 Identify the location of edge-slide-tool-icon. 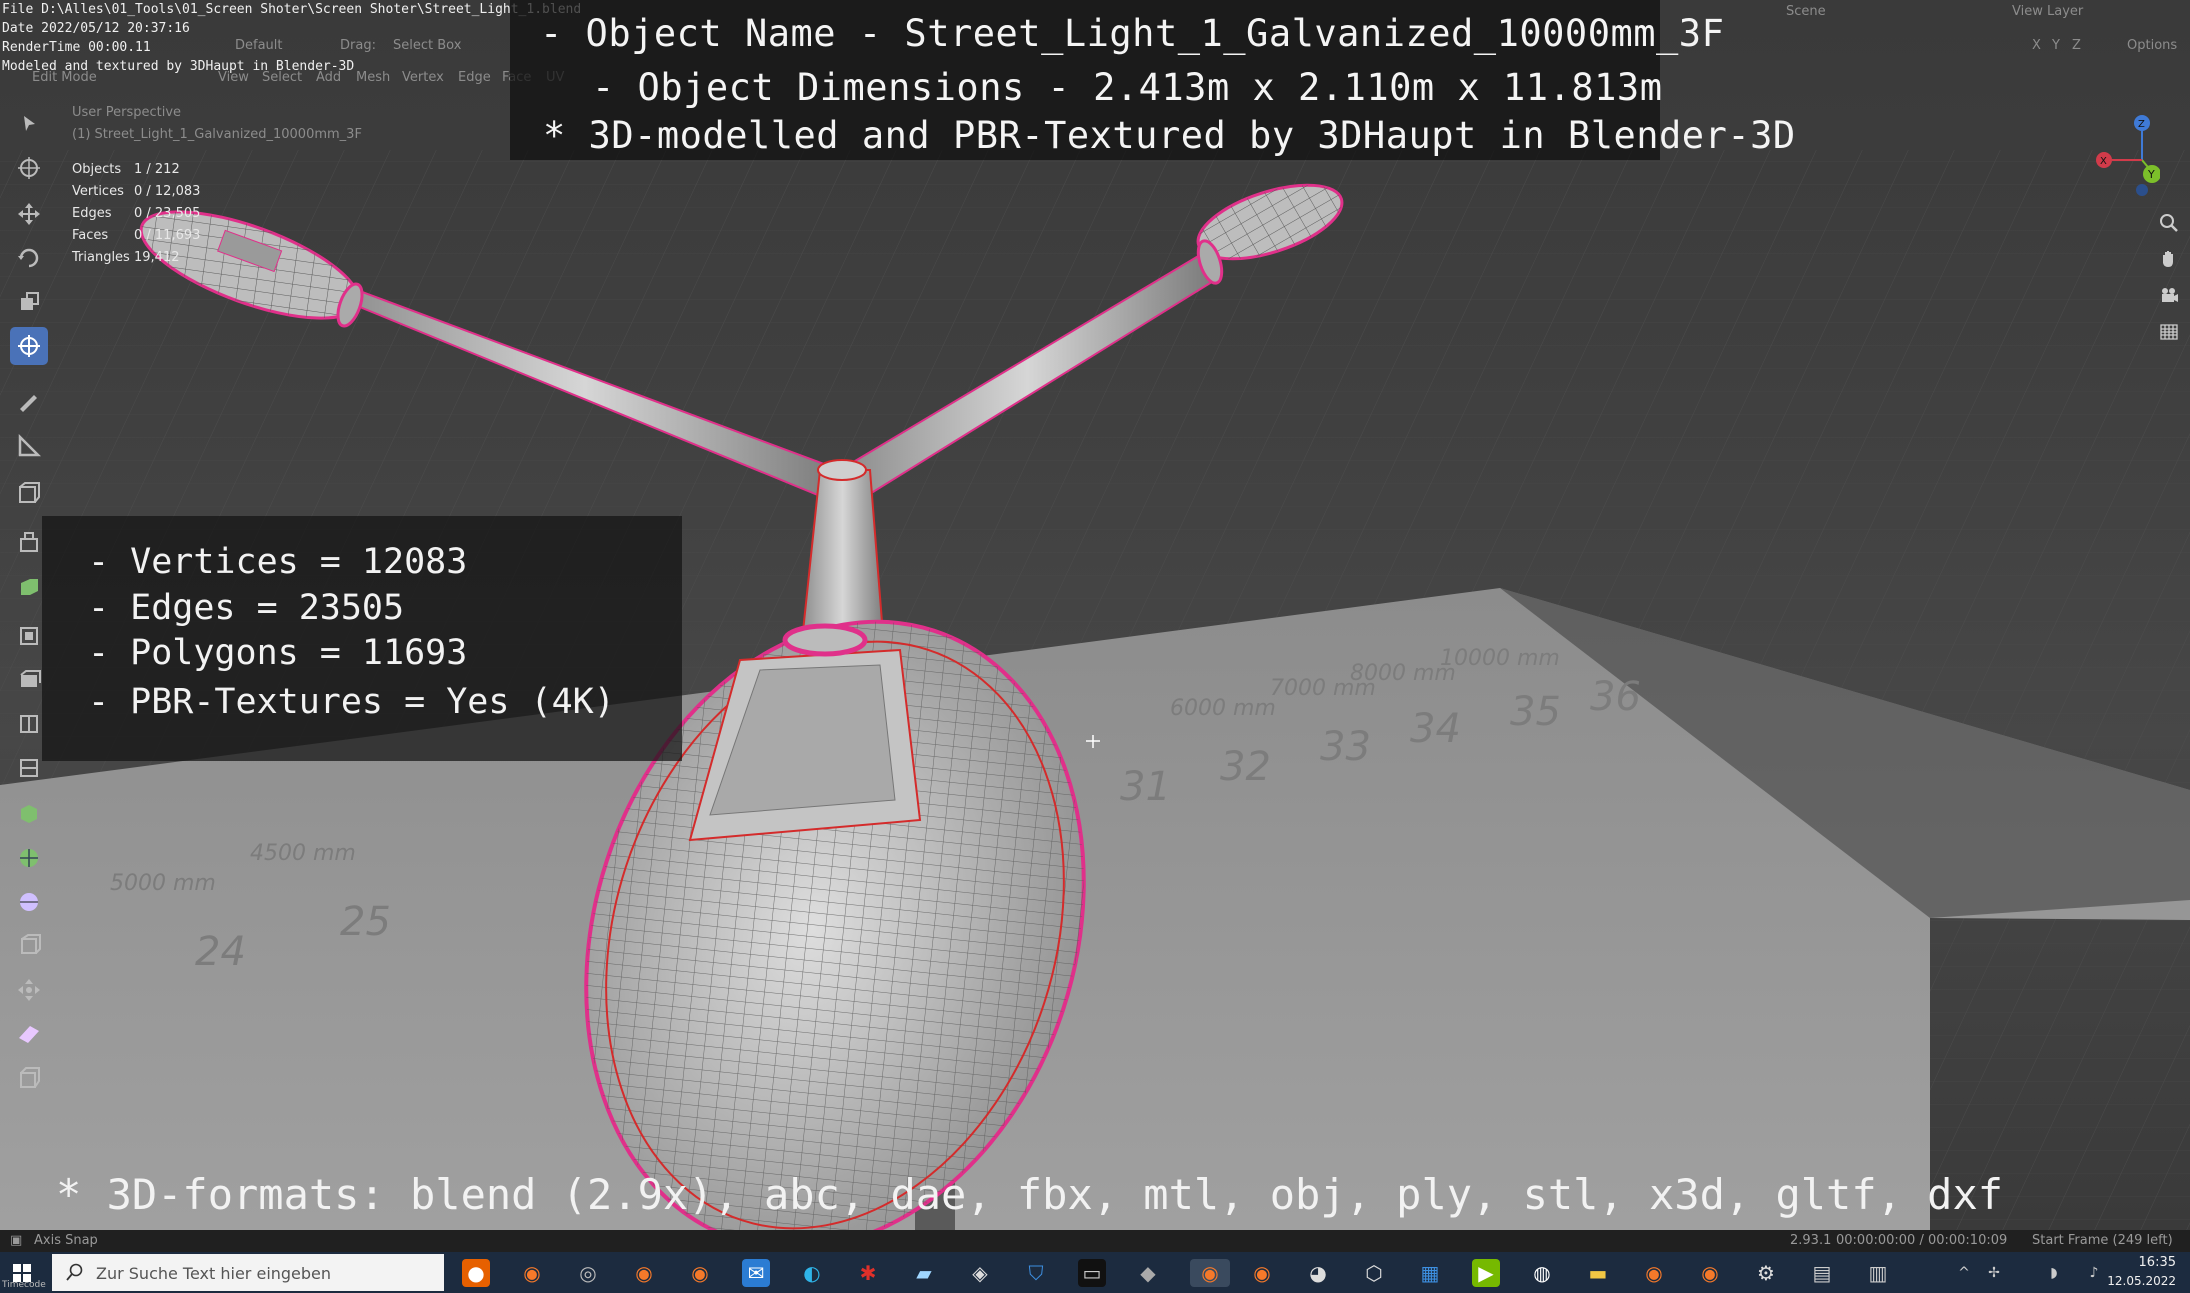
(29, 1078).